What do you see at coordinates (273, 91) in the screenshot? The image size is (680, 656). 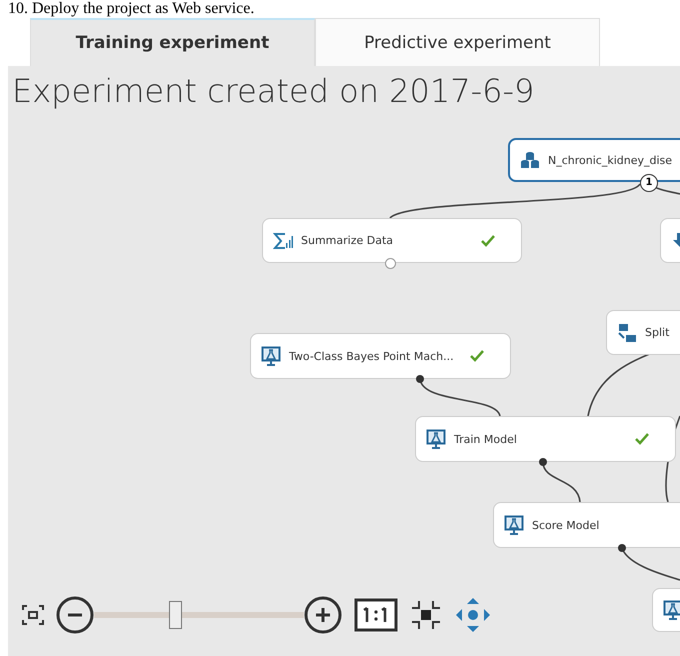 I see `experiment-title: Experiment created on 2017-6-9` at bounding box center [273, 91].